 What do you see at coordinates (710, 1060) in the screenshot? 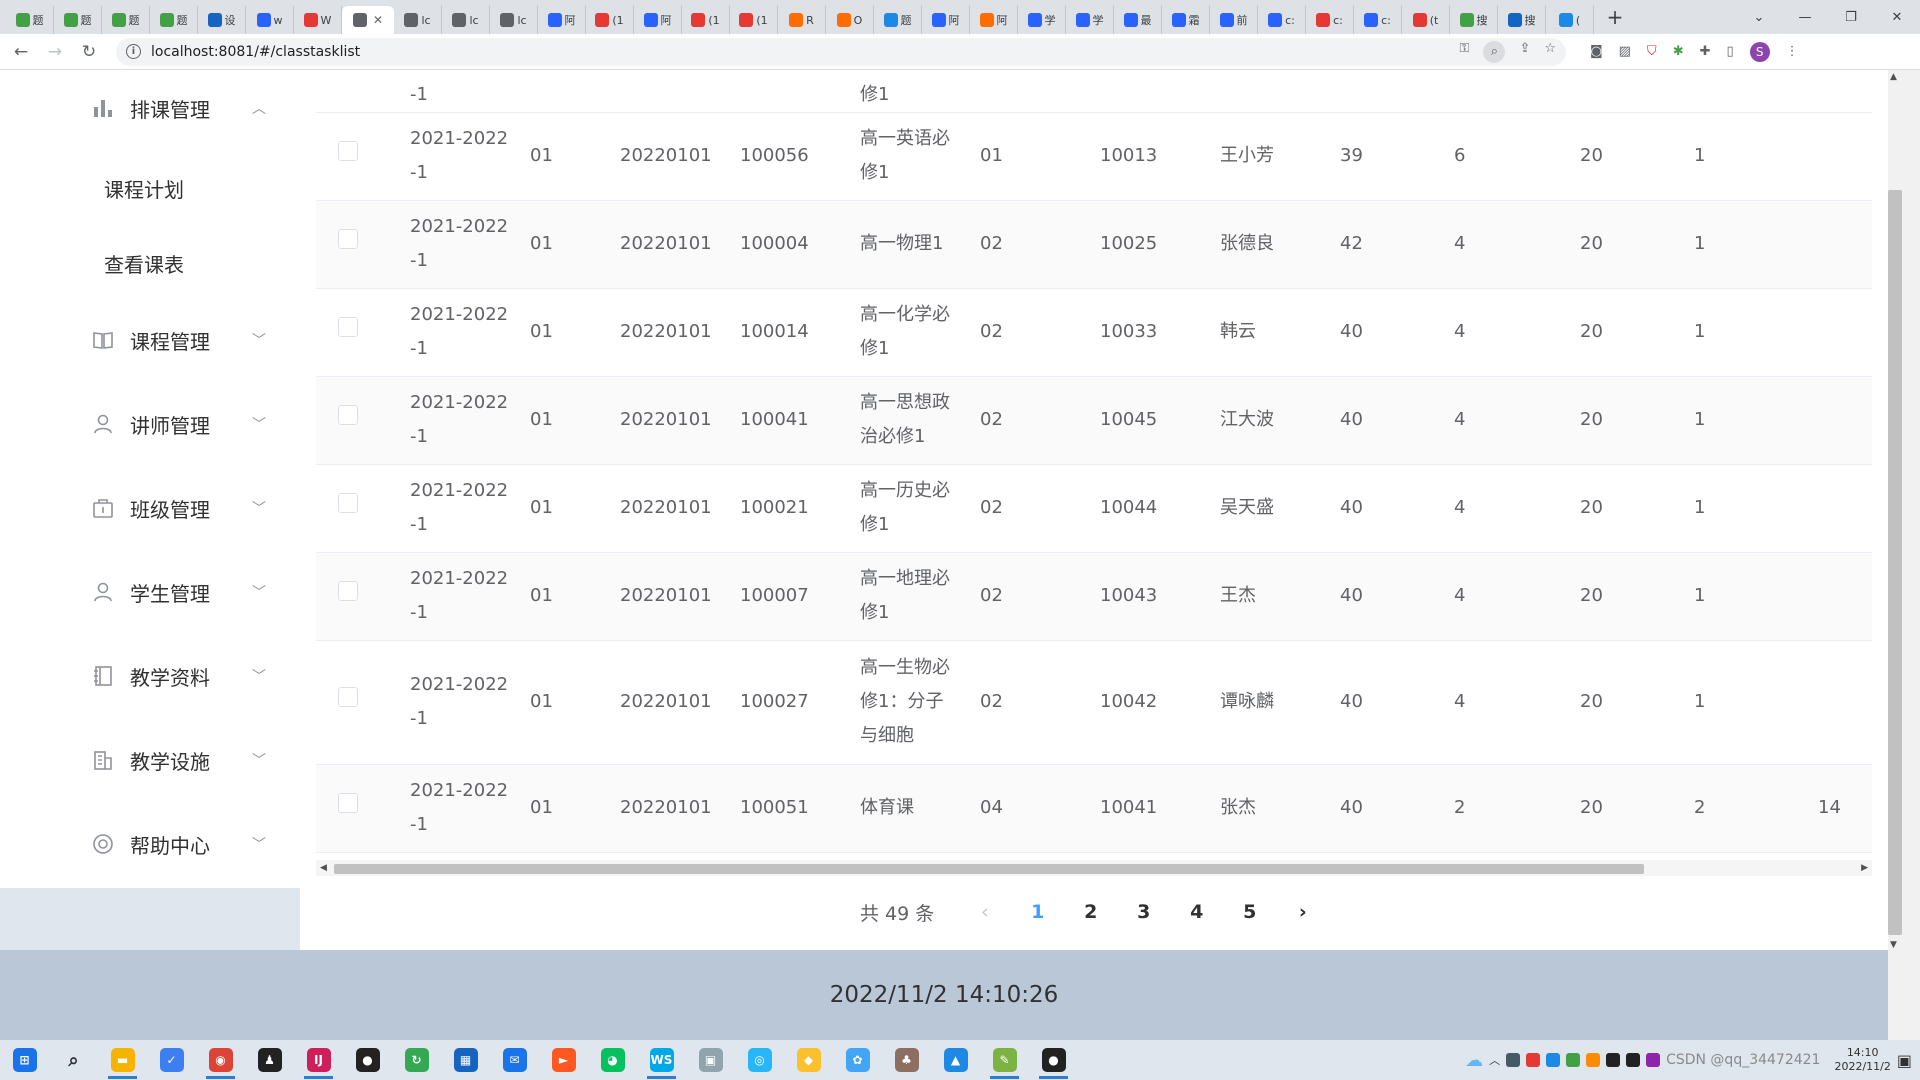
I see `taskbar-photos: ▣` at bounding box center [710, 1060].